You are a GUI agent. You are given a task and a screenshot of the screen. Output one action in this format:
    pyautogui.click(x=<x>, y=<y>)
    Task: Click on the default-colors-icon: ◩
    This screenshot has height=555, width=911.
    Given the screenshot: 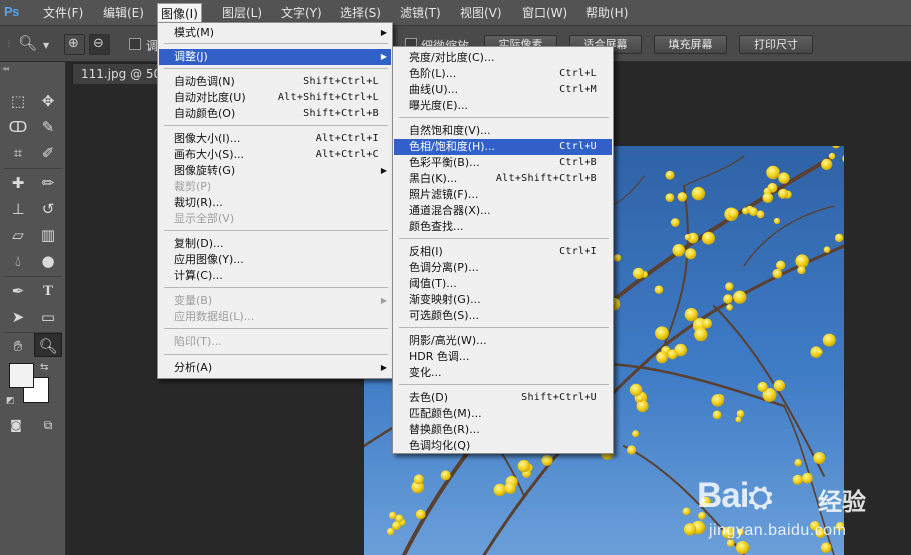 What is the action you would take?
    pyautogui.click(x=10, y=401)
    